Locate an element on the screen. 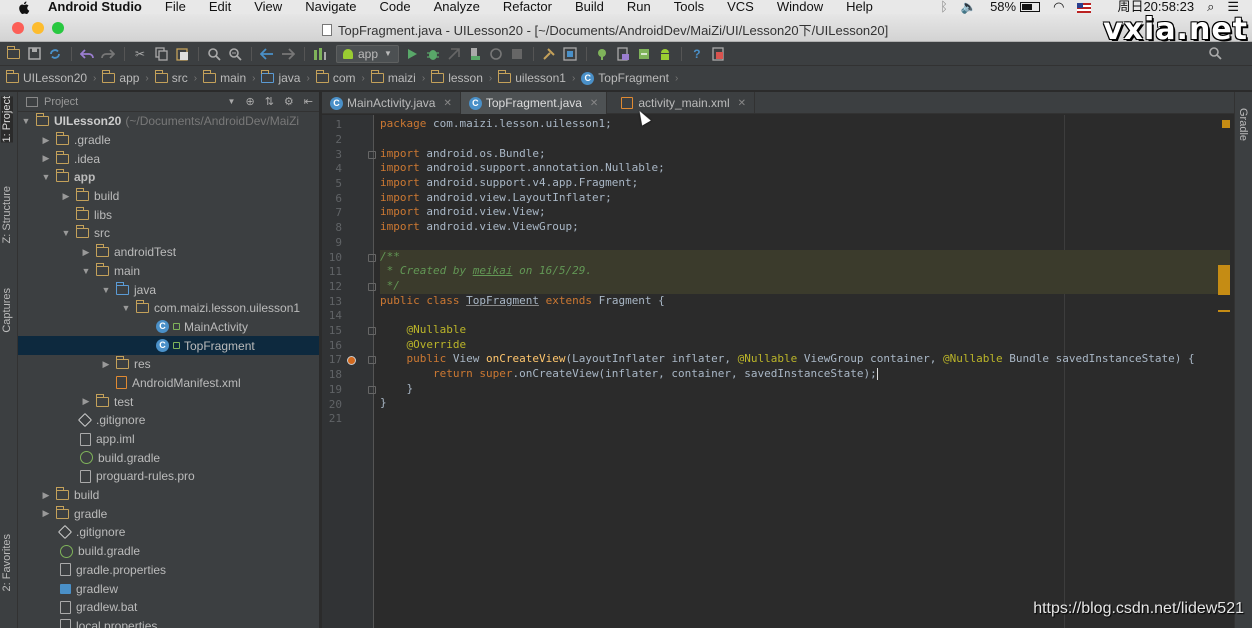 The image size is (1252, 628). tree-item-app: ▼ app is located at coordinates (168, 177).